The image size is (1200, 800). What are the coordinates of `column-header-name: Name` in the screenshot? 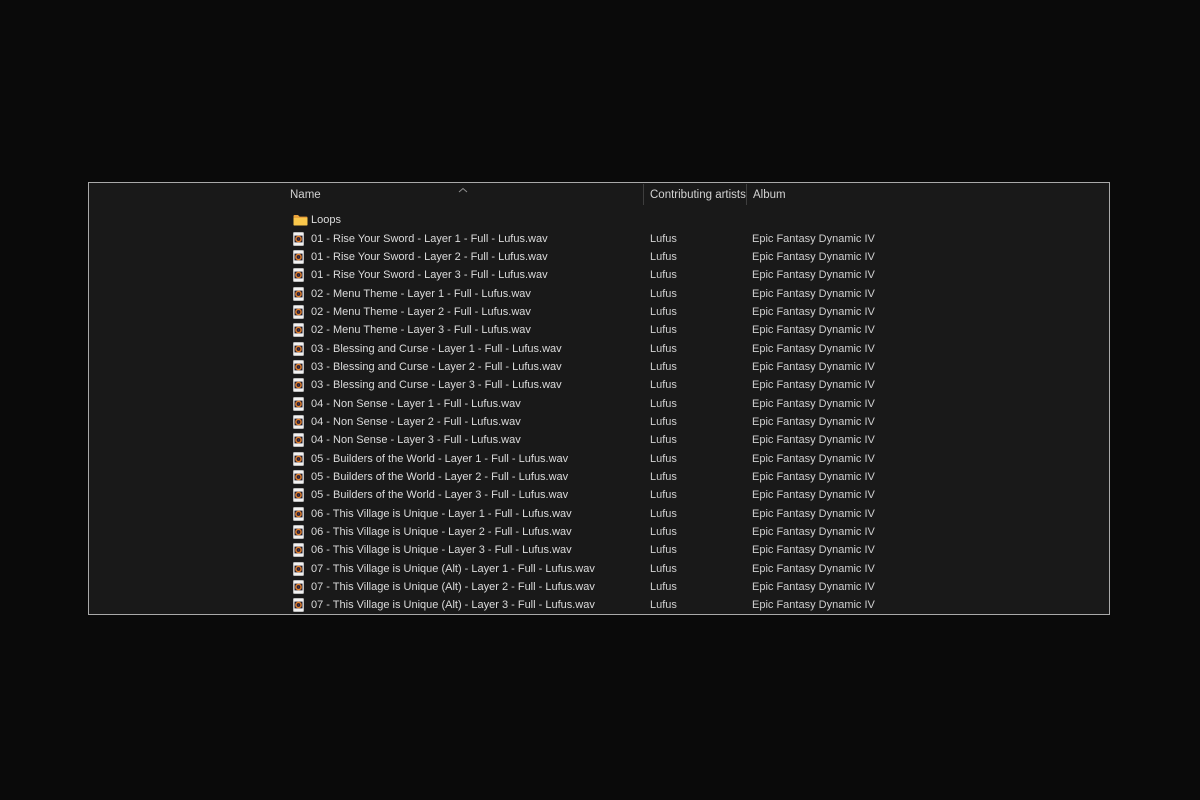 It's located at (305, 194).